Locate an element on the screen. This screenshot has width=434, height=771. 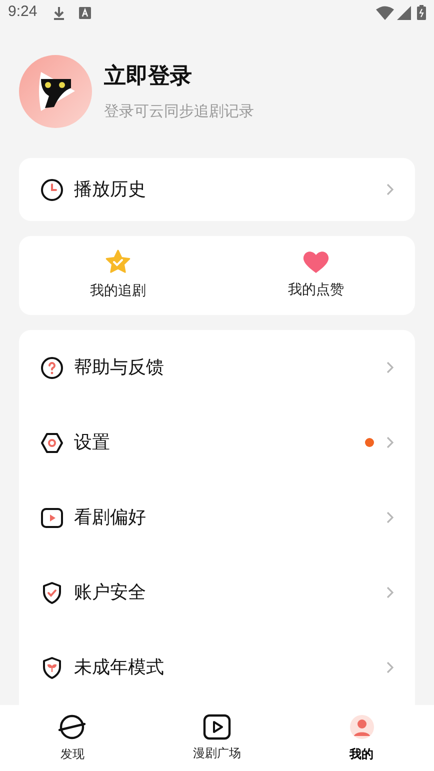
menu-item: 账户安全 is located at coordinates (217, 592).